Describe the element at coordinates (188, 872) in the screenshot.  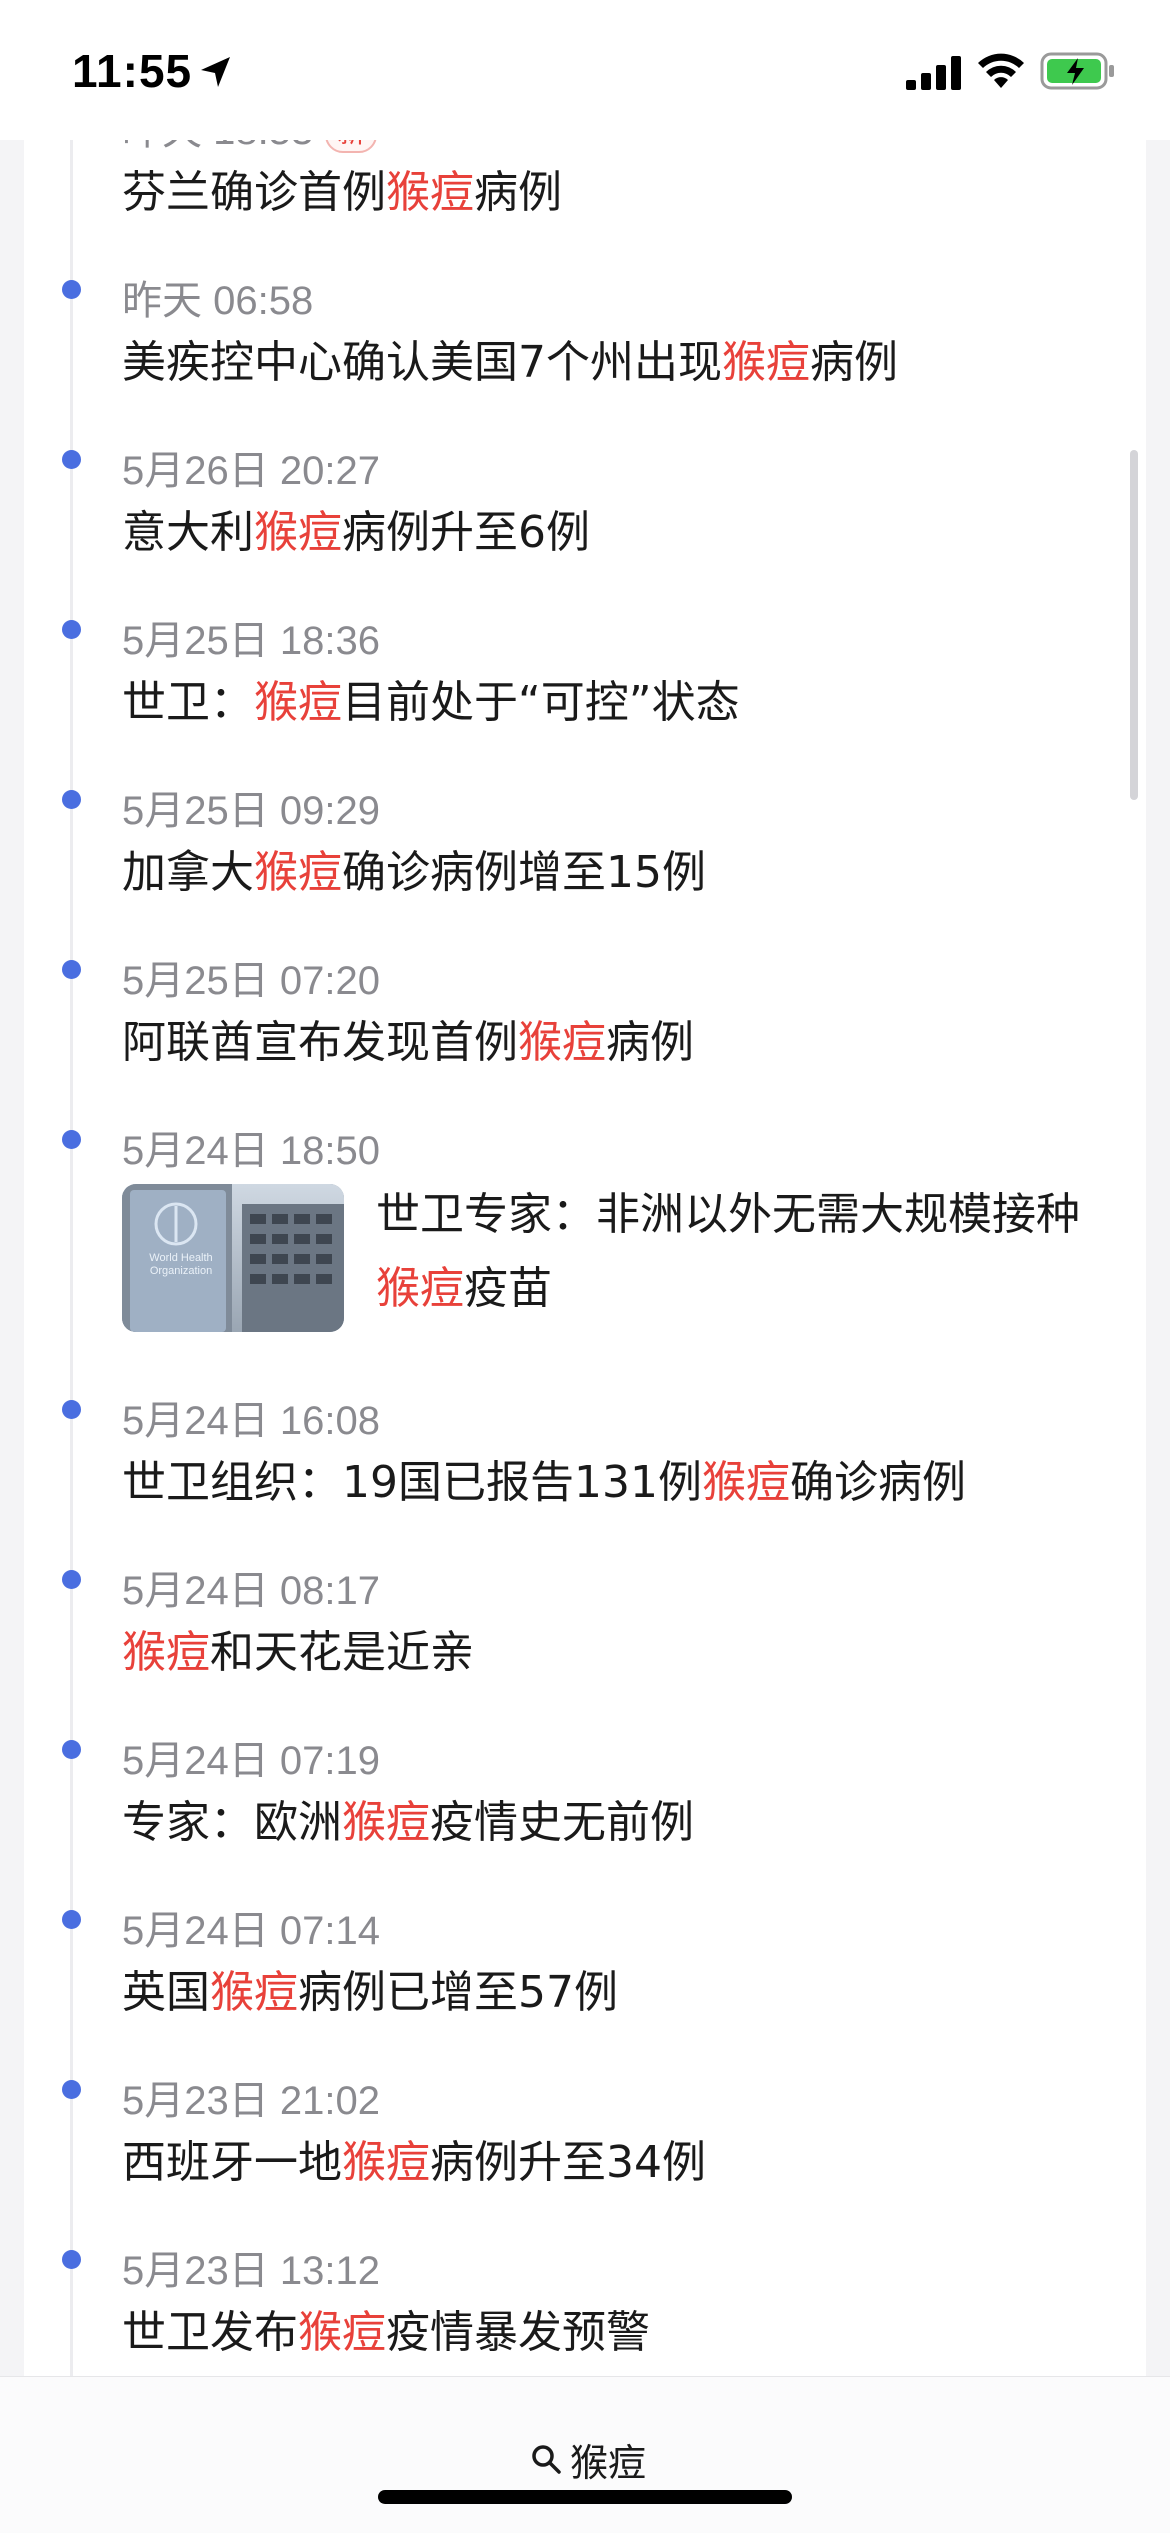
I see `title-text: 加拿大` at that location.